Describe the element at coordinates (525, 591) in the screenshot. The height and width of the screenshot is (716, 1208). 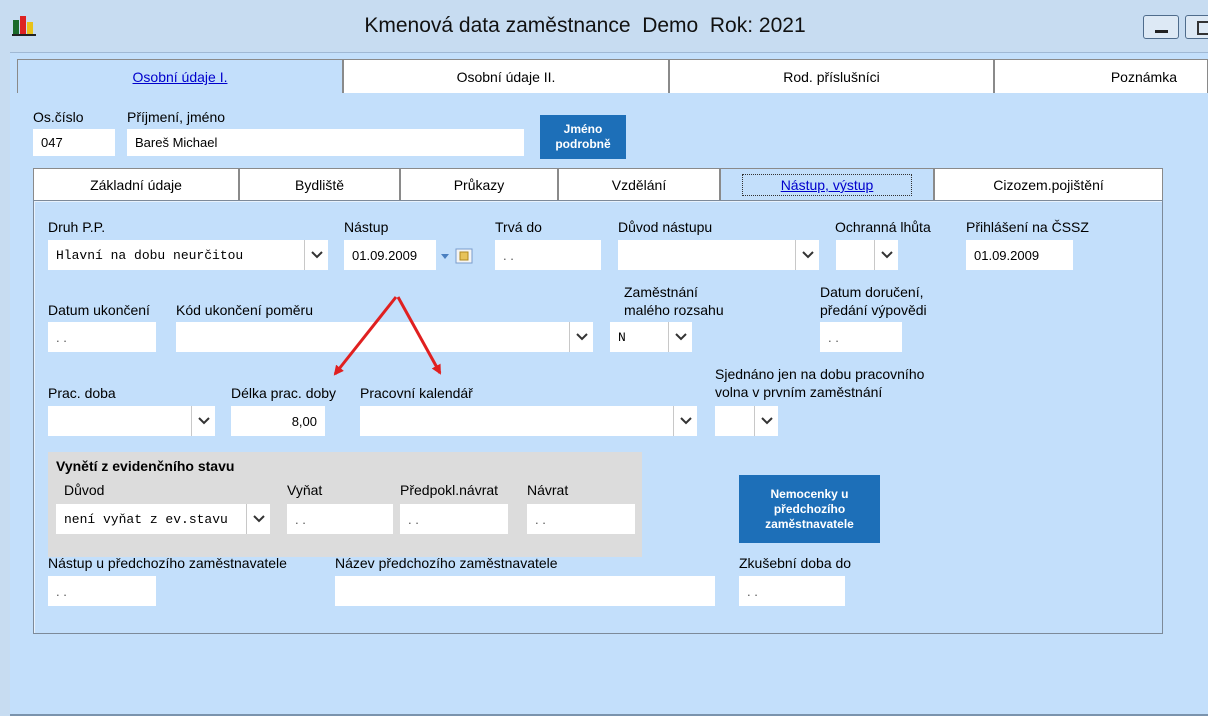
I see `nazev-predchoziho-input` at that location.